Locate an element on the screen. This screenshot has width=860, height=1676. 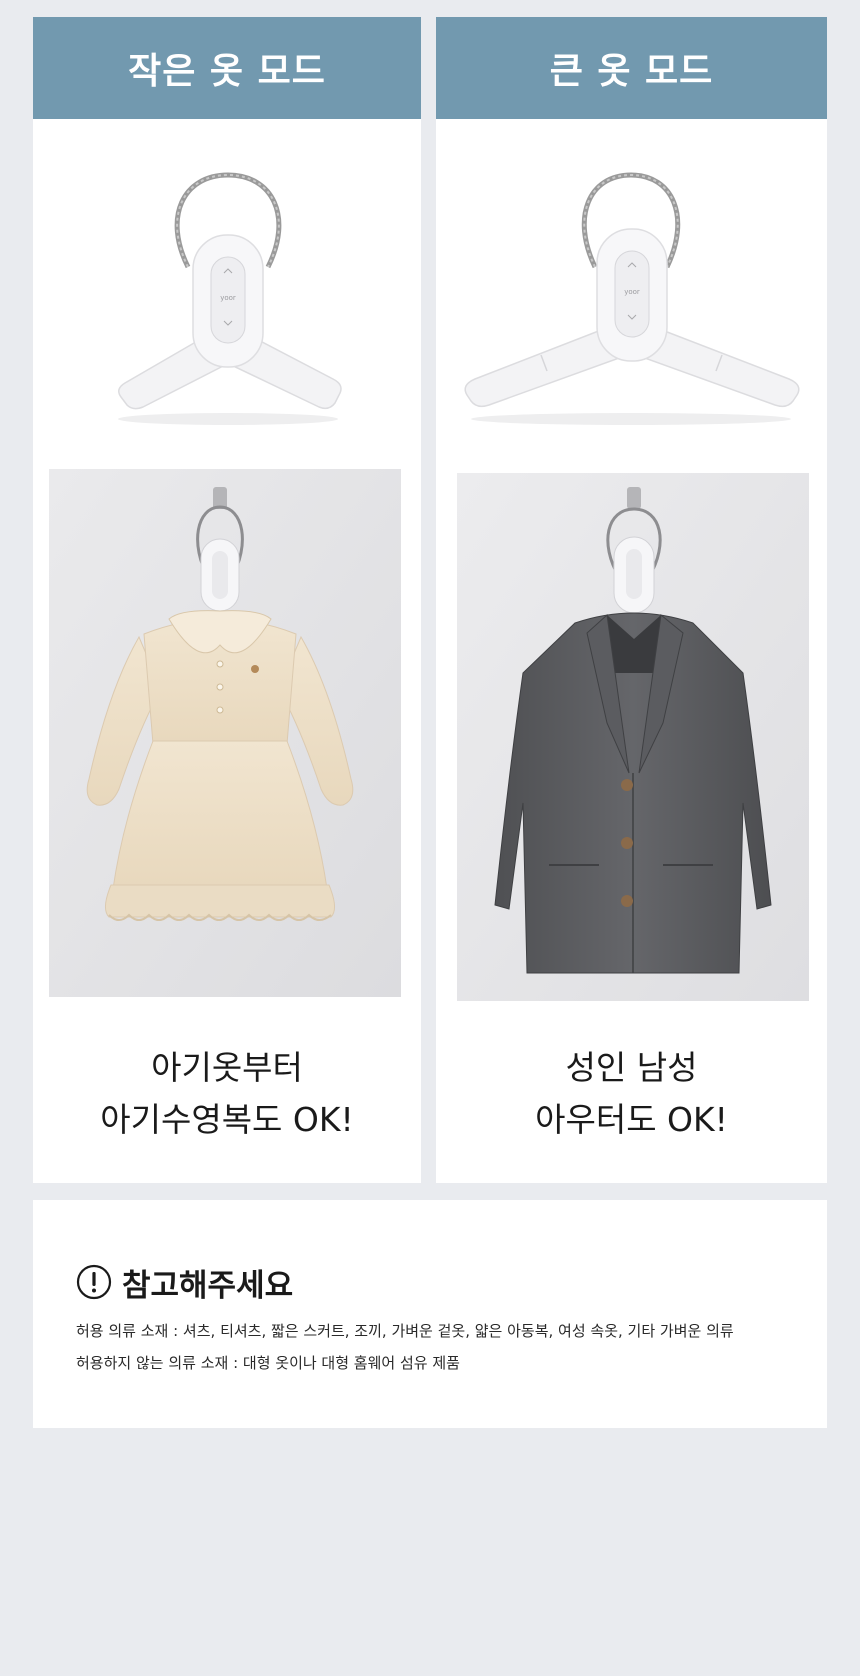
caption-line: 아기옷부터 is located at coordinates (227, 1067).